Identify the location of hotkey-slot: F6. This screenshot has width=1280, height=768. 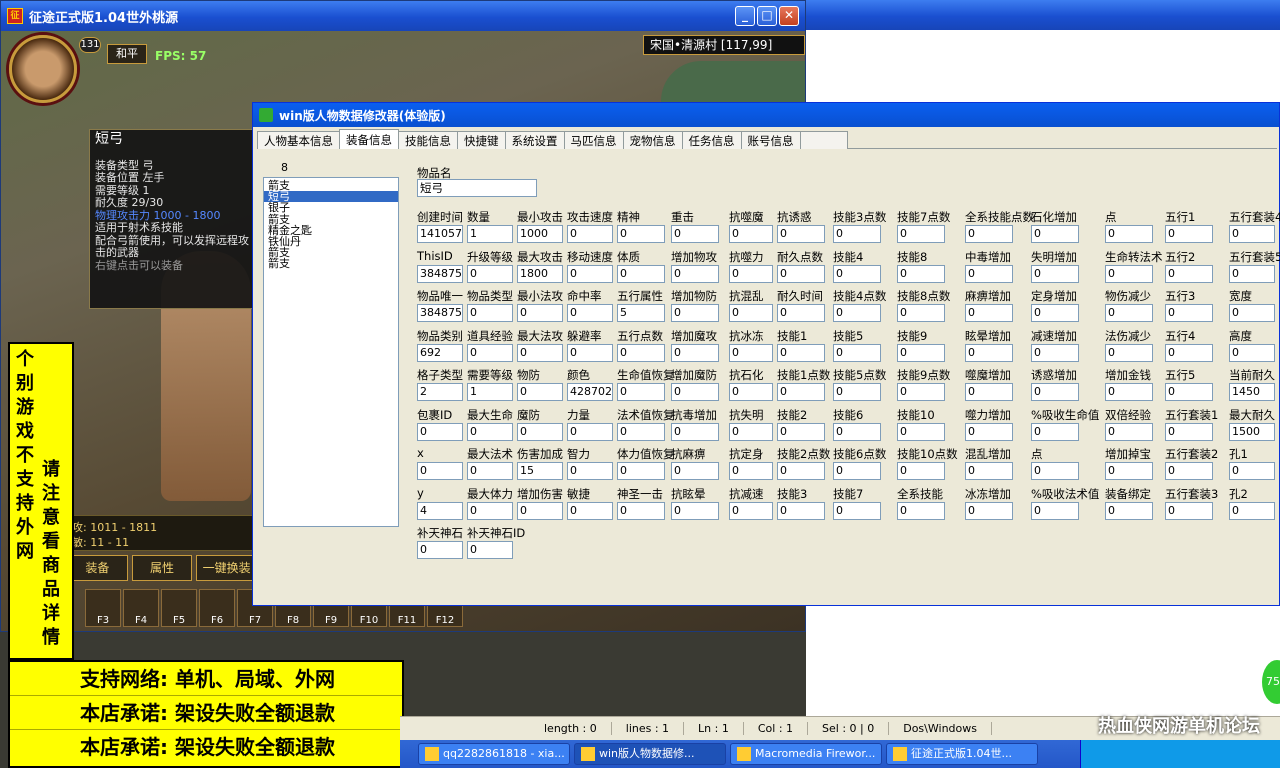
(217, 608).